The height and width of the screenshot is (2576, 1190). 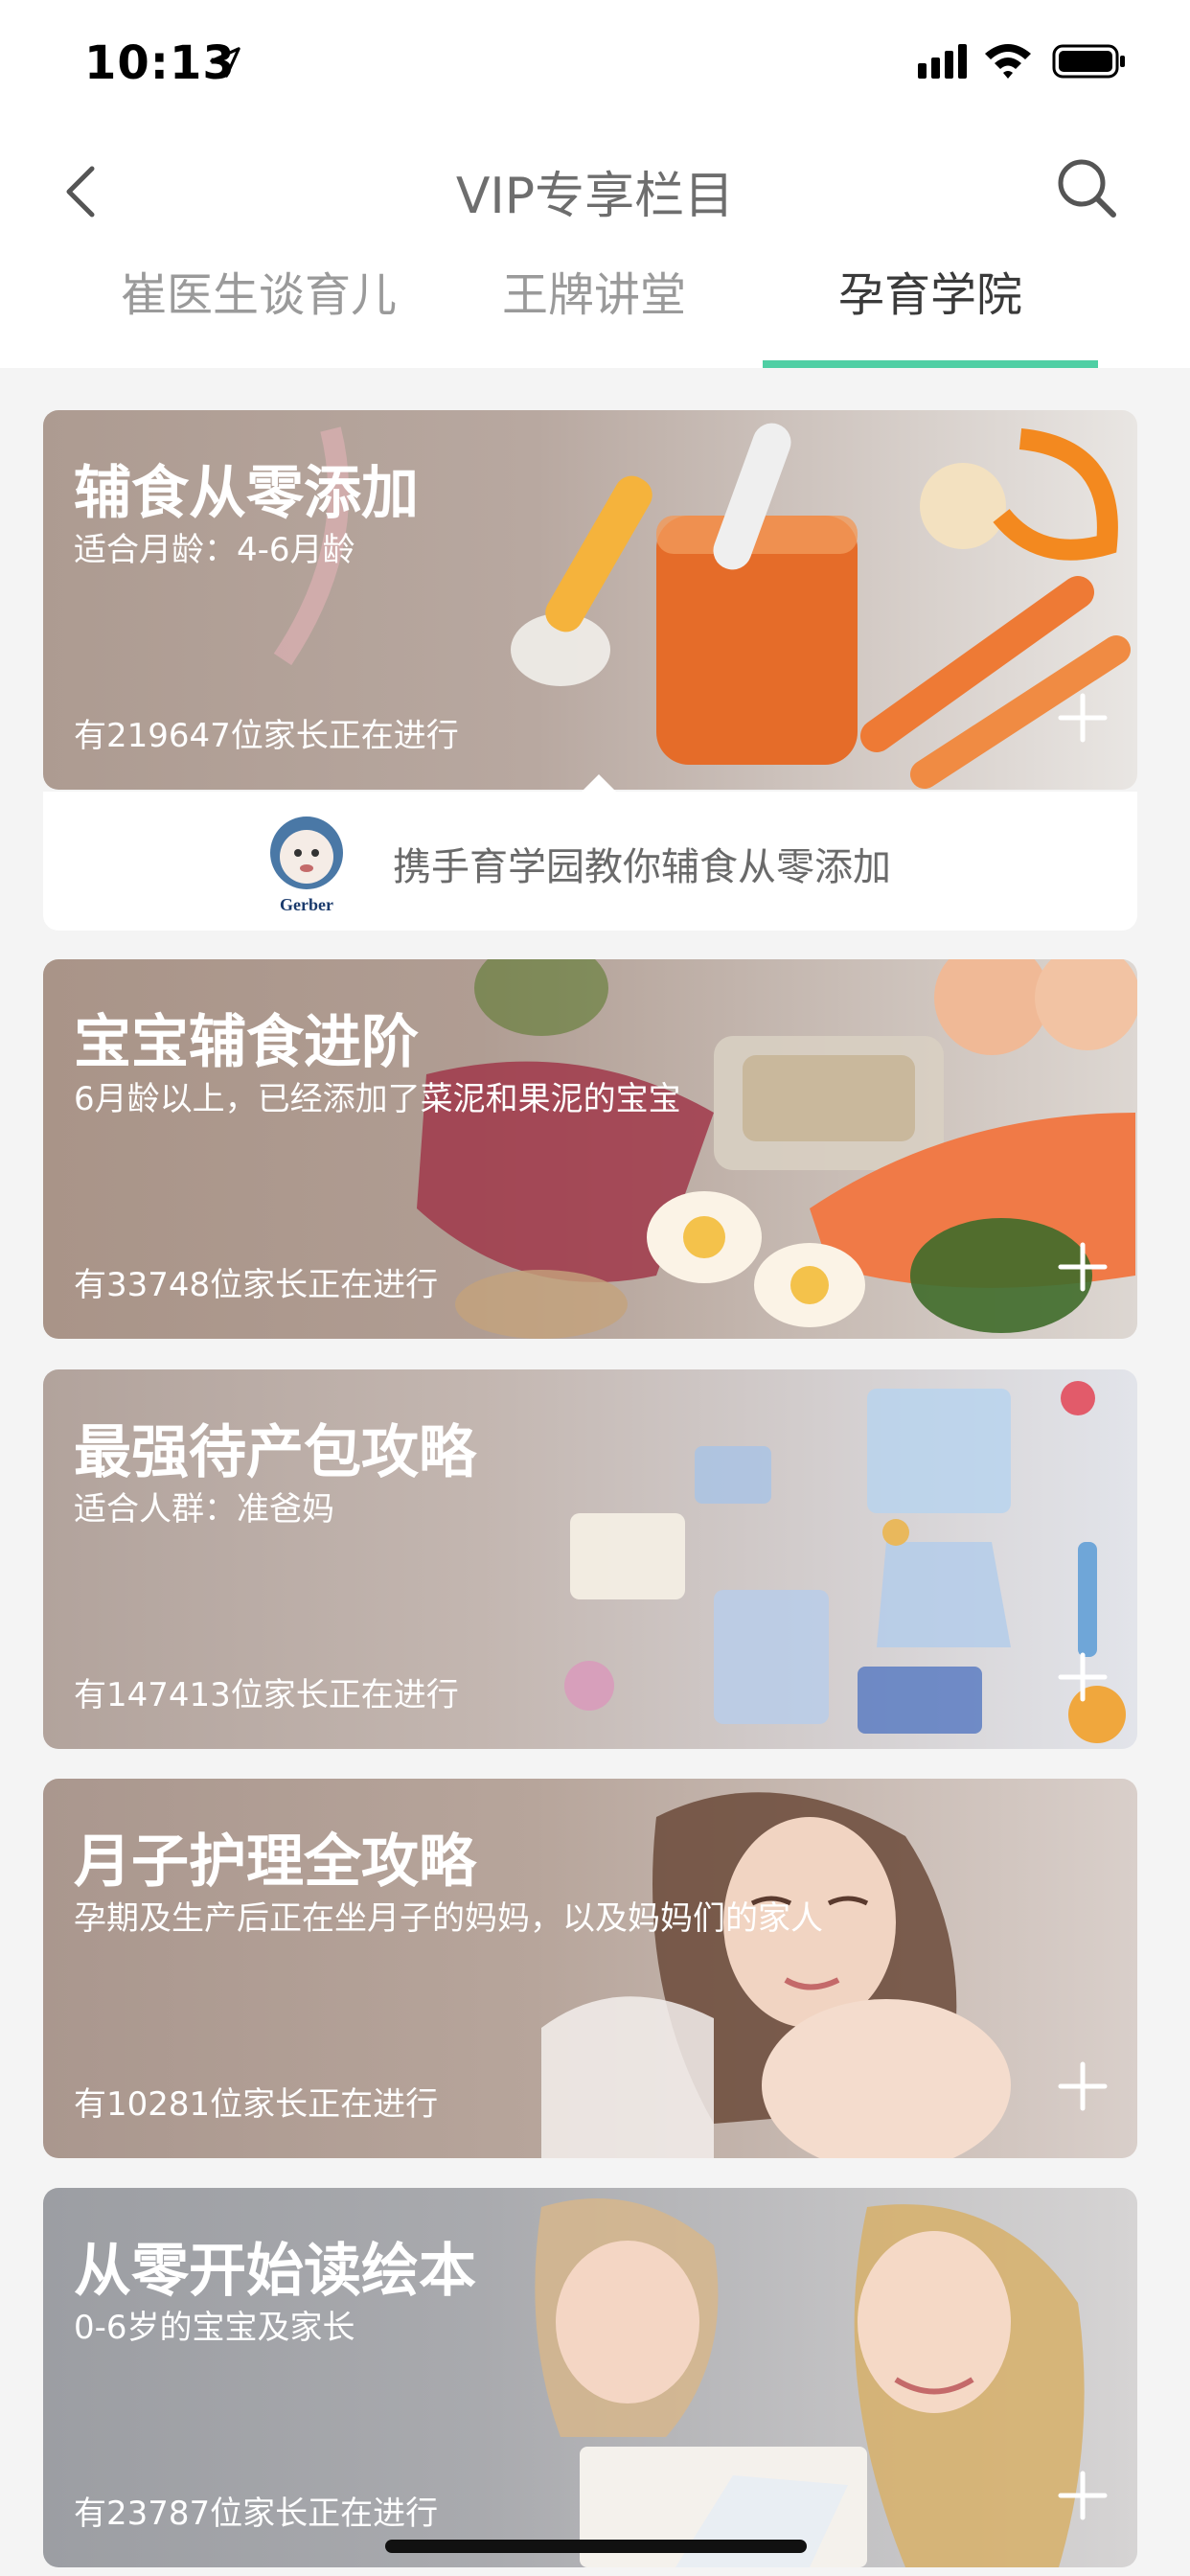 I want to click on search-icon, so click(x=1087, y=187).